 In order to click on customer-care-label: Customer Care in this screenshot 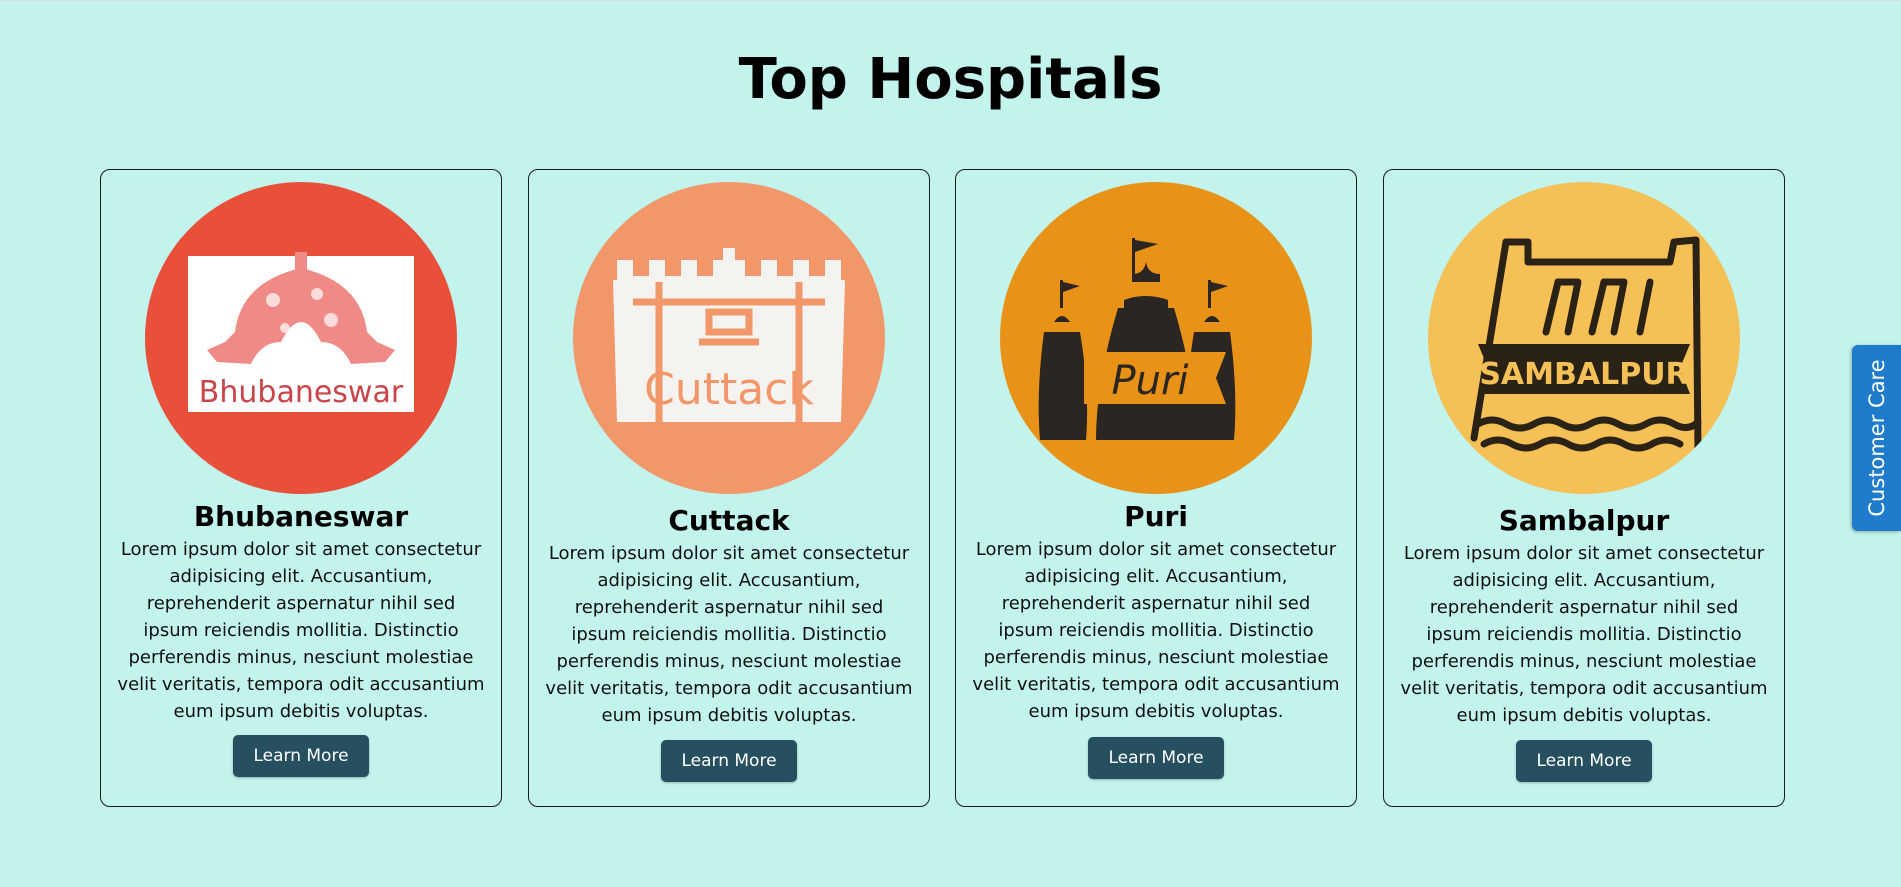, I will do `click(1876, 438)`.